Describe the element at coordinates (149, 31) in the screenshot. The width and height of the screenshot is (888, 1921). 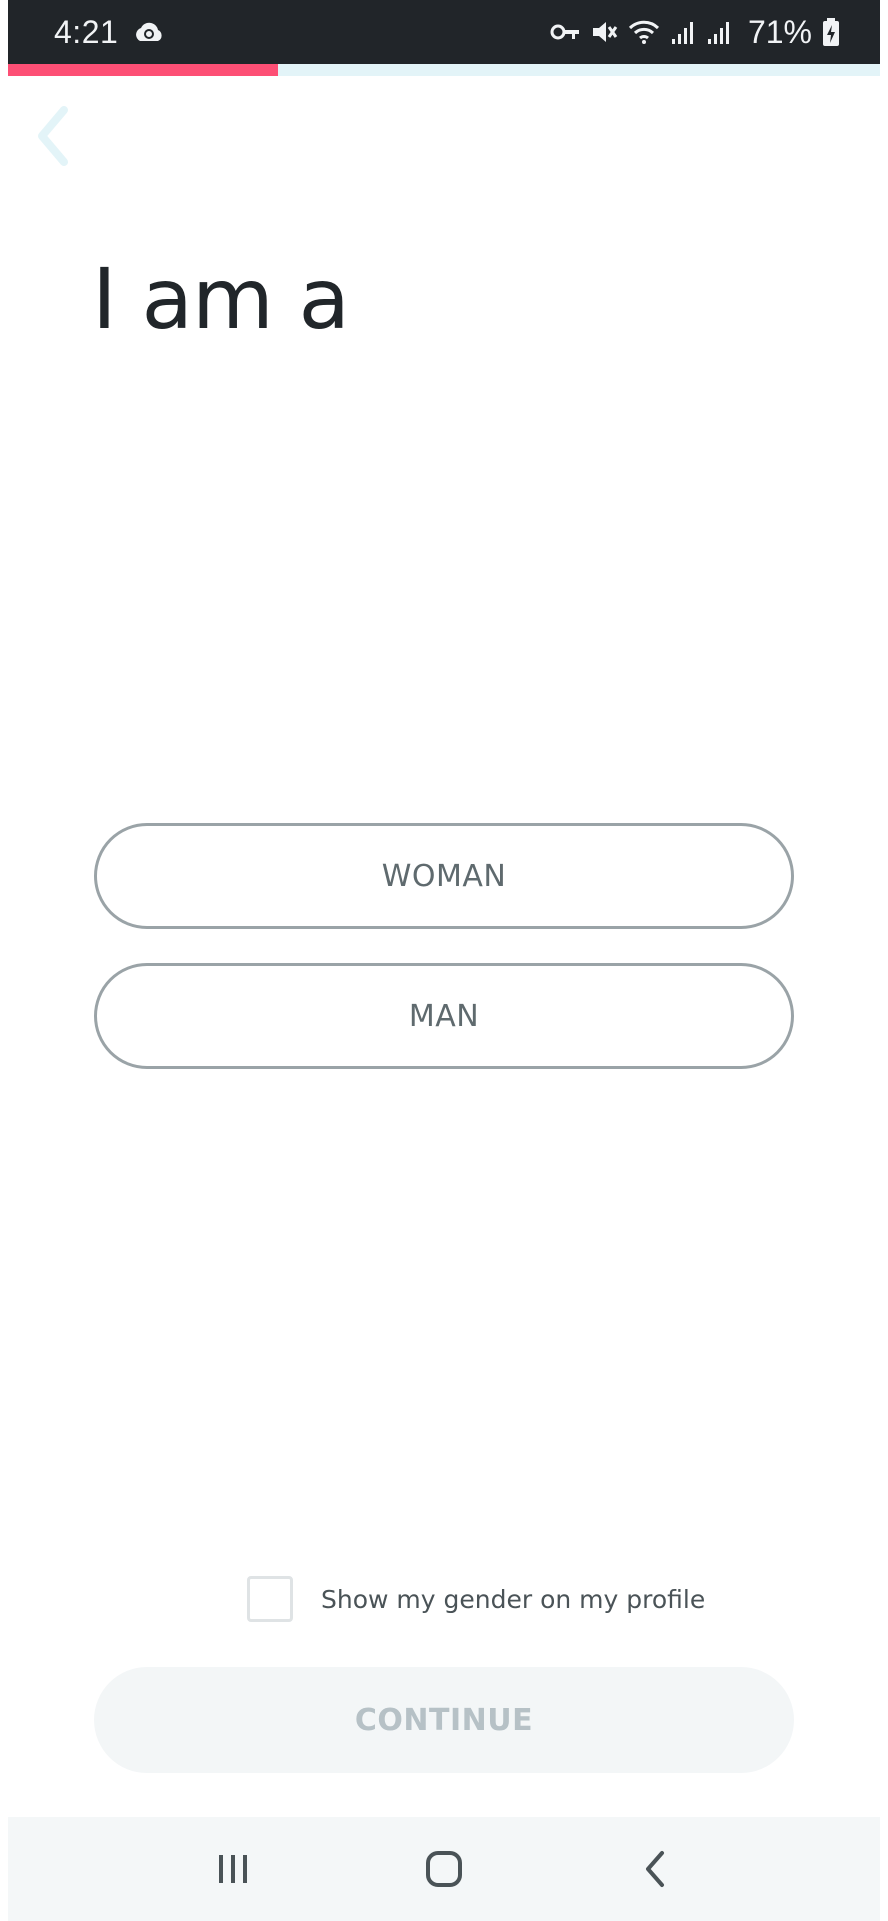
I see `cloud-sync-icon` at that location.